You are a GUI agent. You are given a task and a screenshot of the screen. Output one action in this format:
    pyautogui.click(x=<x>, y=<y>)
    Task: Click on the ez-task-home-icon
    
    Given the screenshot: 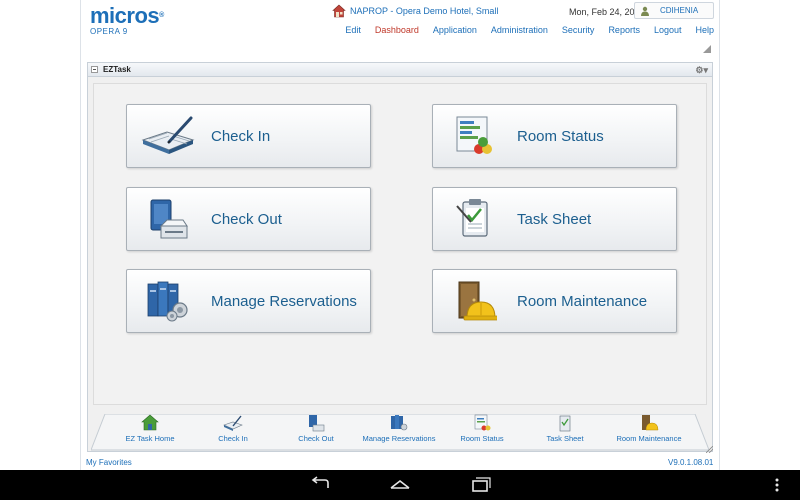 What is the action you would take?
    pyautogui.click(x=150, y=422)
    